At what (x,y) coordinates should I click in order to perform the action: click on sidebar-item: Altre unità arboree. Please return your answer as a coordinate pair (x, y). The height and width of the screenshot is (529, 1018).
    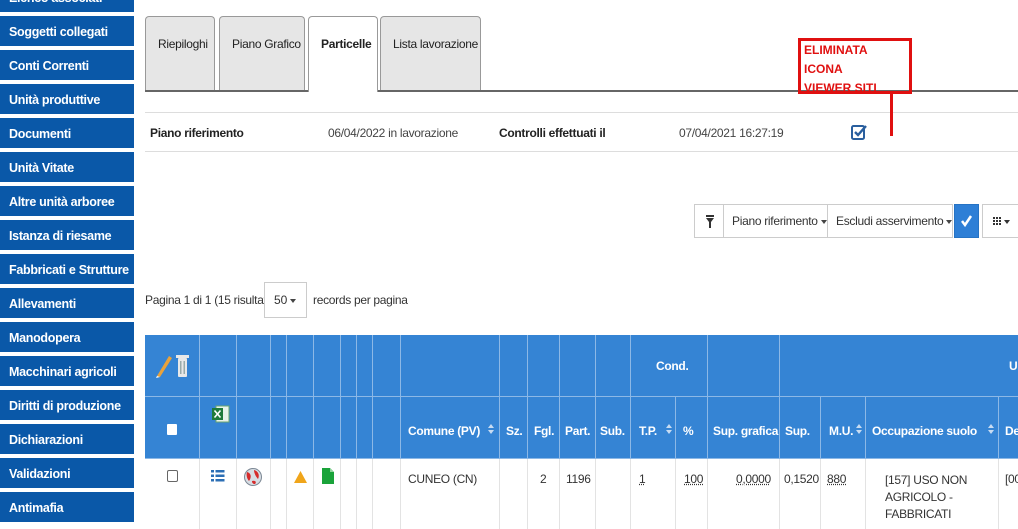
    Looking at the image, I should click on (67, 202).